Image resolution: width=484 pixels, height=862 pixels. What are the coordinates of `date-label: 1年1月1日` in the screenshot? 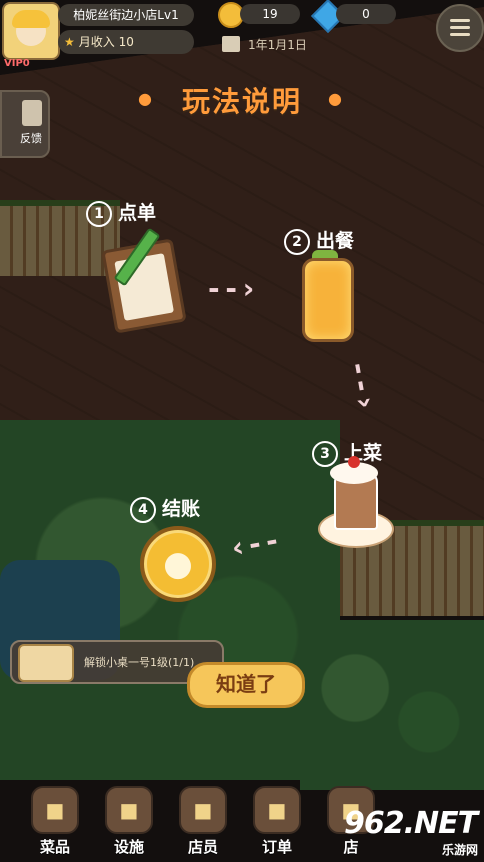 It's located at (277, 45).